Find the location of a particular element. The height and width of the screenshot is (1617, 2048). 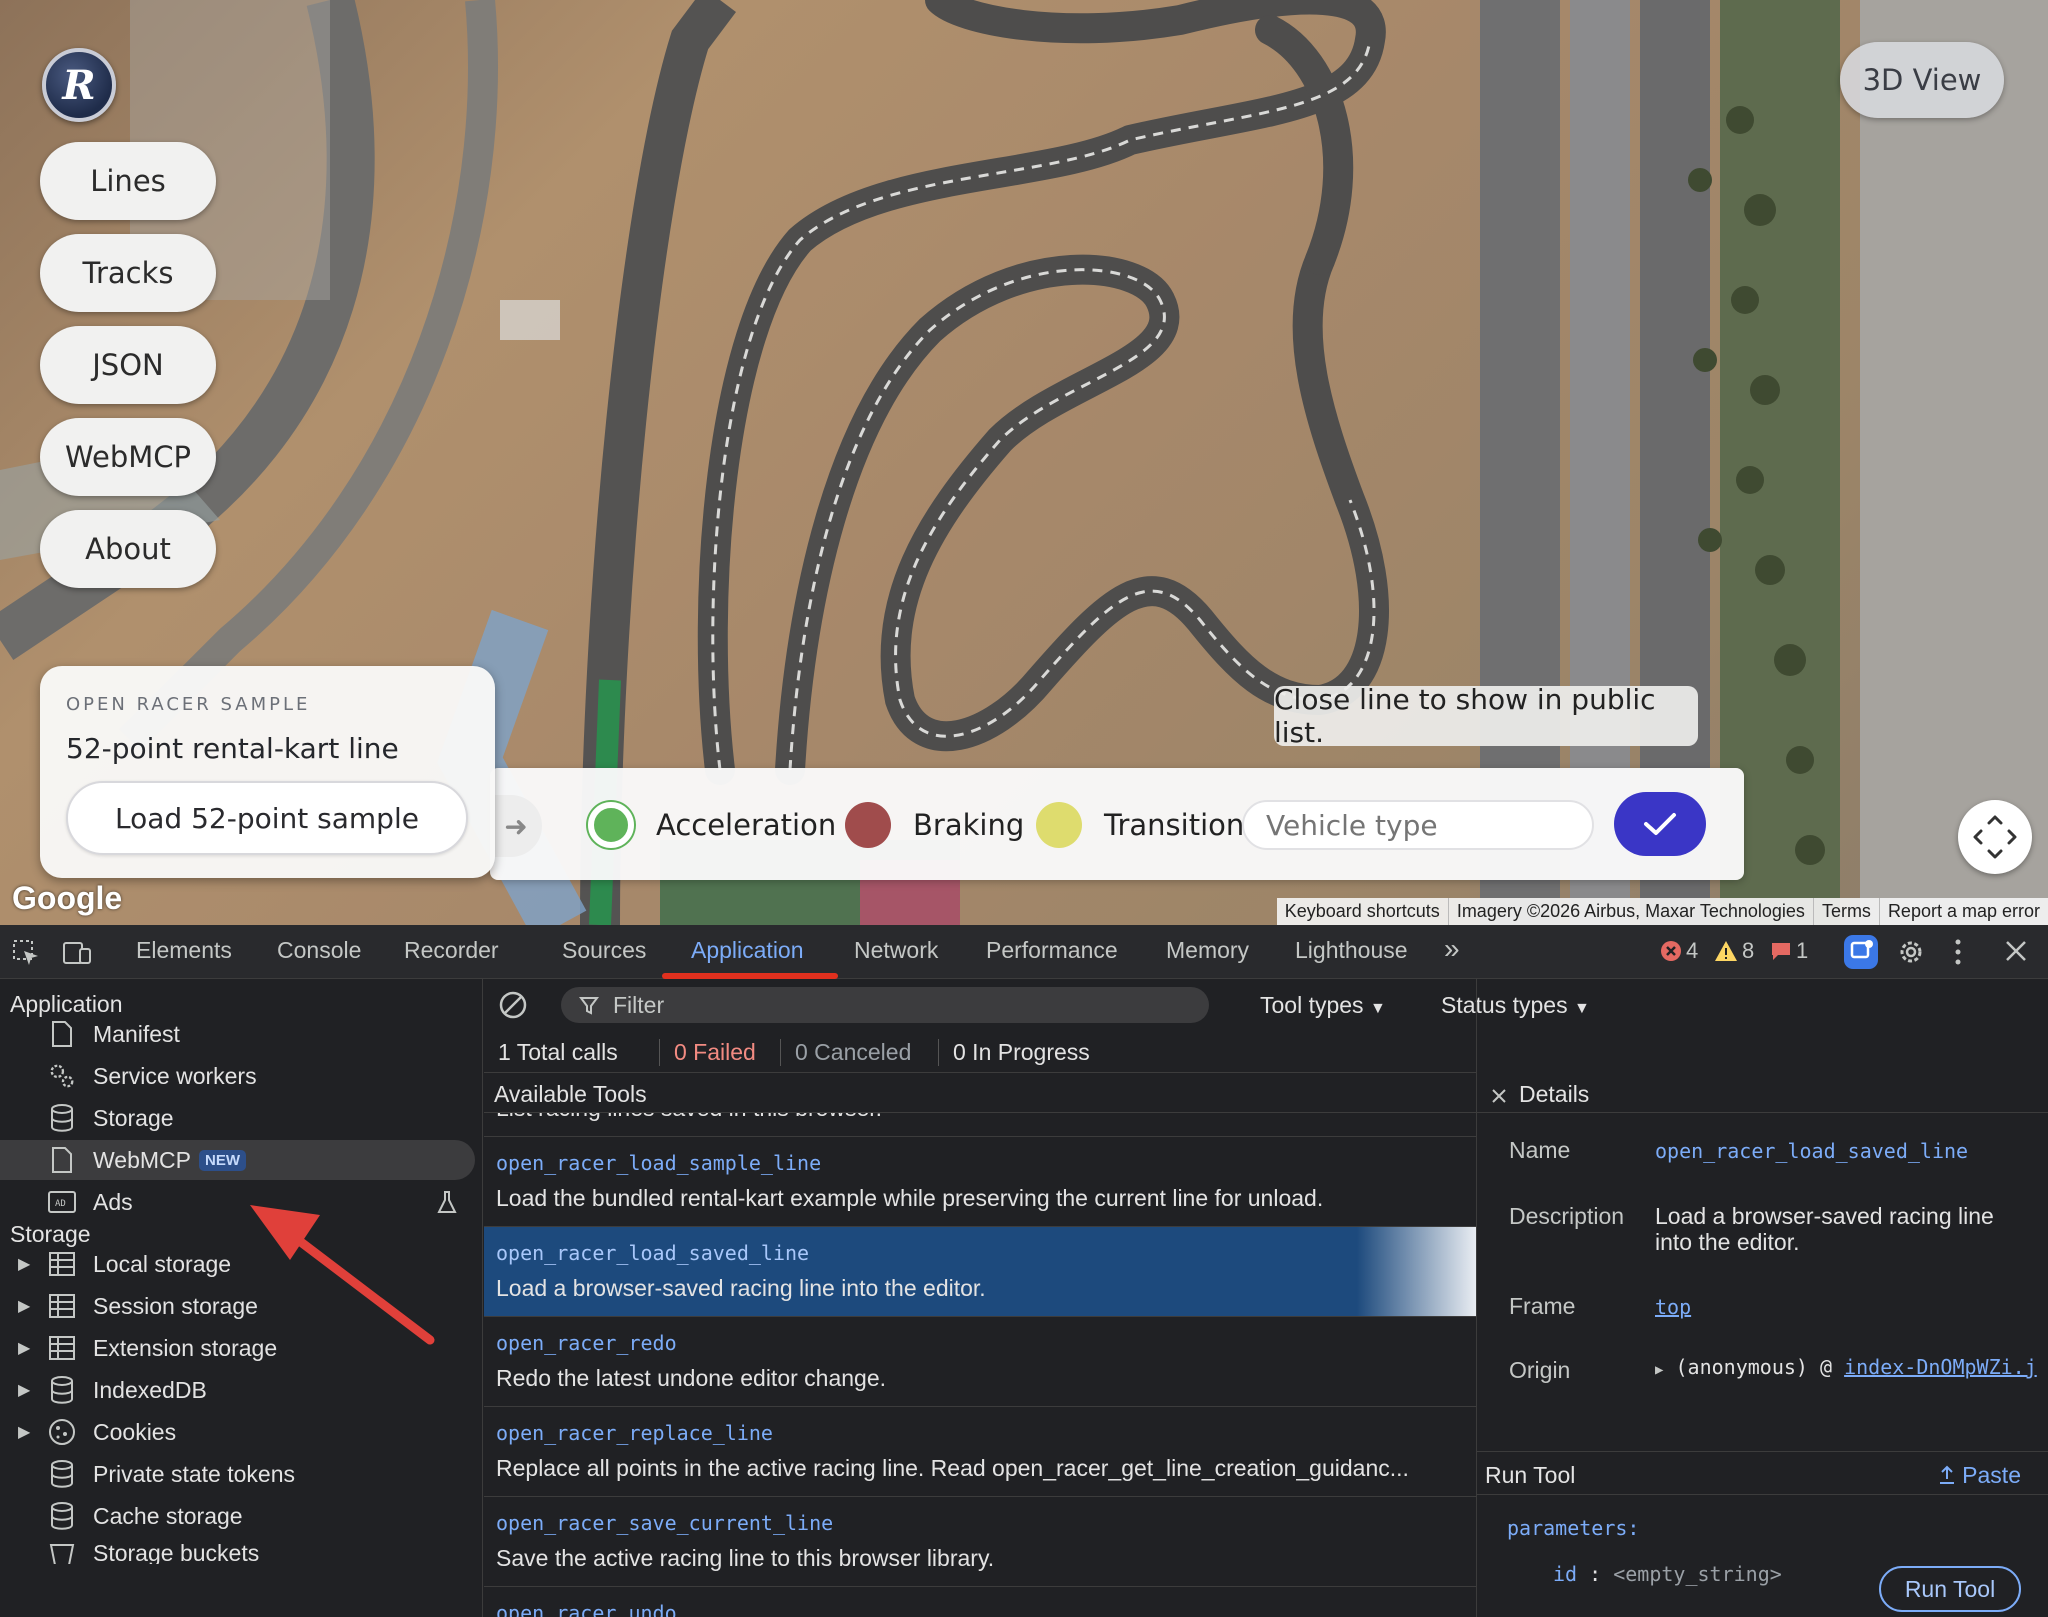

inspect-element-icon is located at coordinates (26, 953).